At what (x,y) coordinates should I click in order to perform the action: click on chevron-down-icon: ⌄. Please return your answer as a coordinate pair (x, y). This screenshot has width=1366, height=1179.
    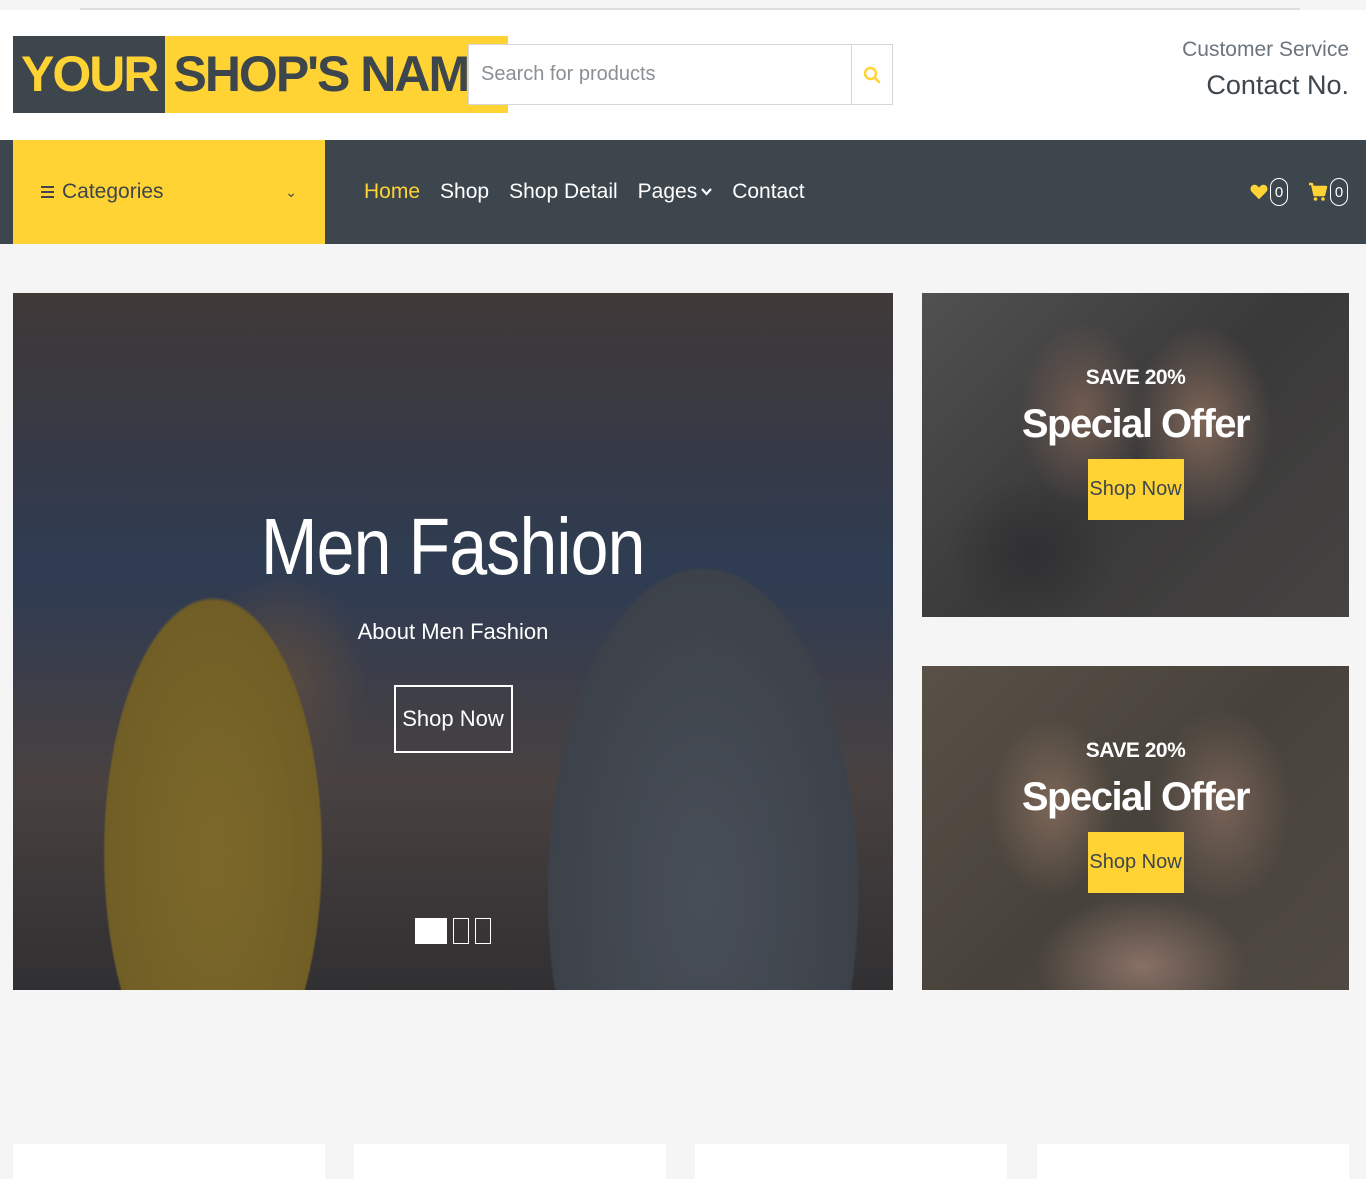
    Looking at the image, I should click on (291, 191).